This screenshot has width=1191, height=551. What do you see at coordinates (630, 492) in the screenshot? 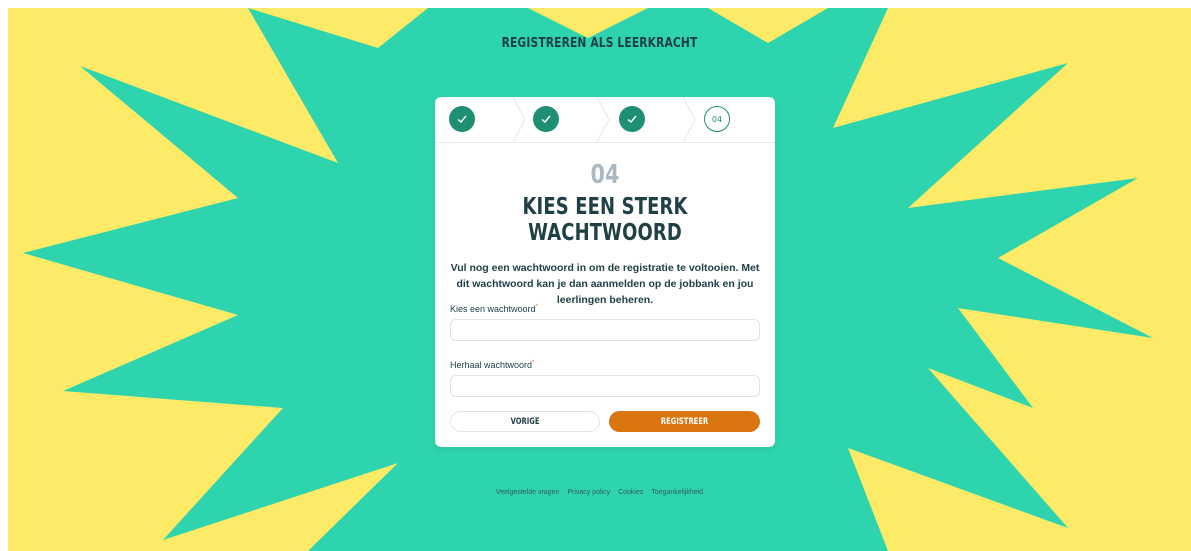
I see `footer-link-cookies: Cookies` at bounding box center [630, 492].